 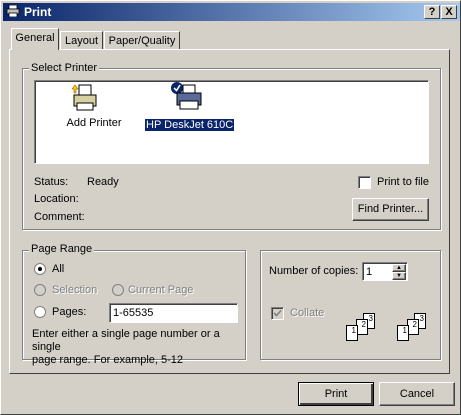 I want to click on close-button: X, so click(x=449, y=12).